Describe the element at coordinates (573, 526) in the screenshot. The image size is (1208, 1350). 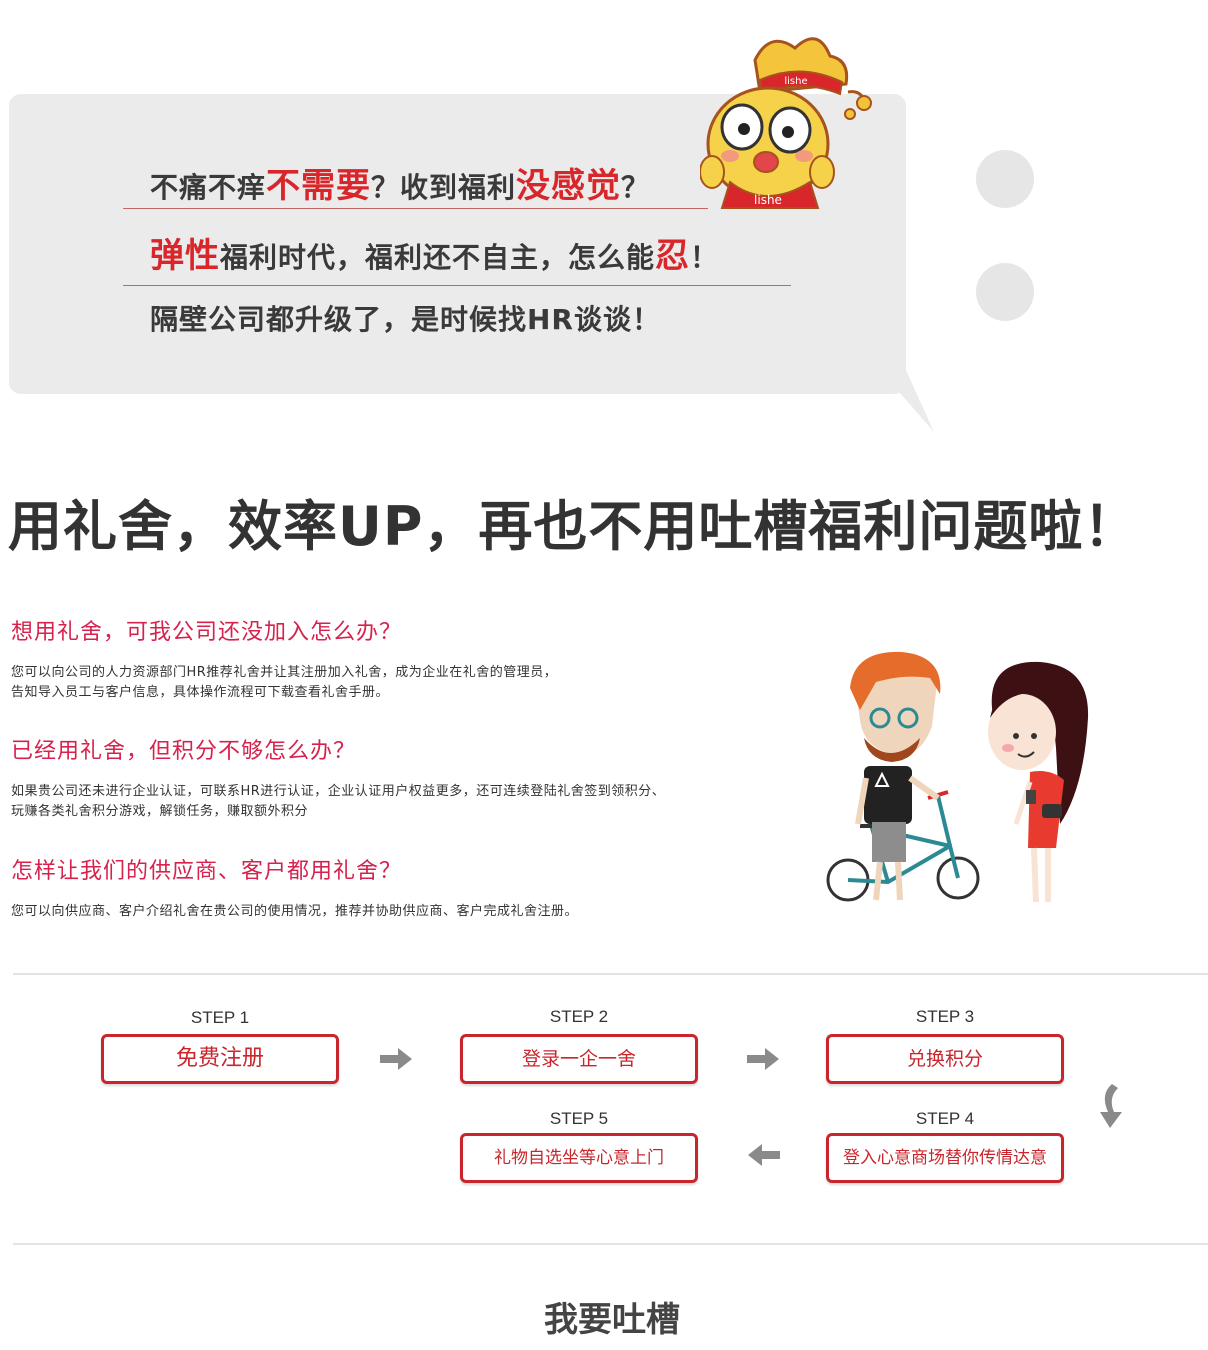
I see `page-headline: 用礼舍，效率UP，再也不用吐槽福利问题啦！` at that location.